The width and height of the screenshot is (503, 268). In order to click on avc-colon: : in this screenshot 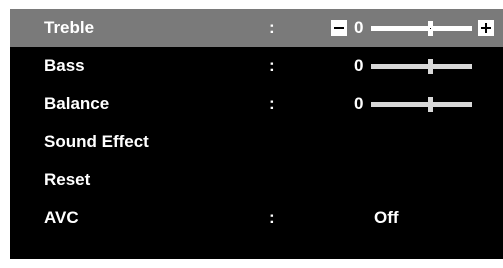, I will do `click(272, 217)`.